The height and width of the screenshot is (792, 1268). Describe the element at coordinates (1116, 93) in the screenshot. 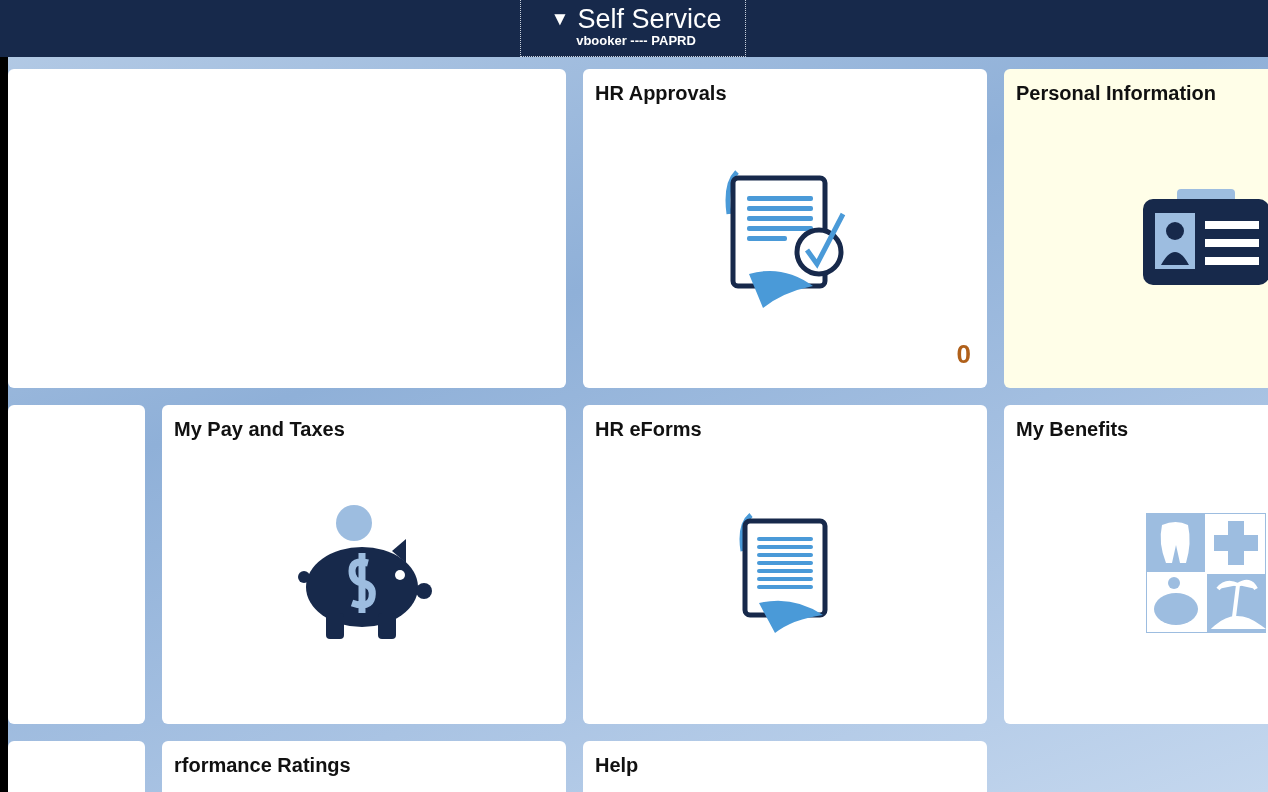

I see `tile-title: Personal Information` at that location.